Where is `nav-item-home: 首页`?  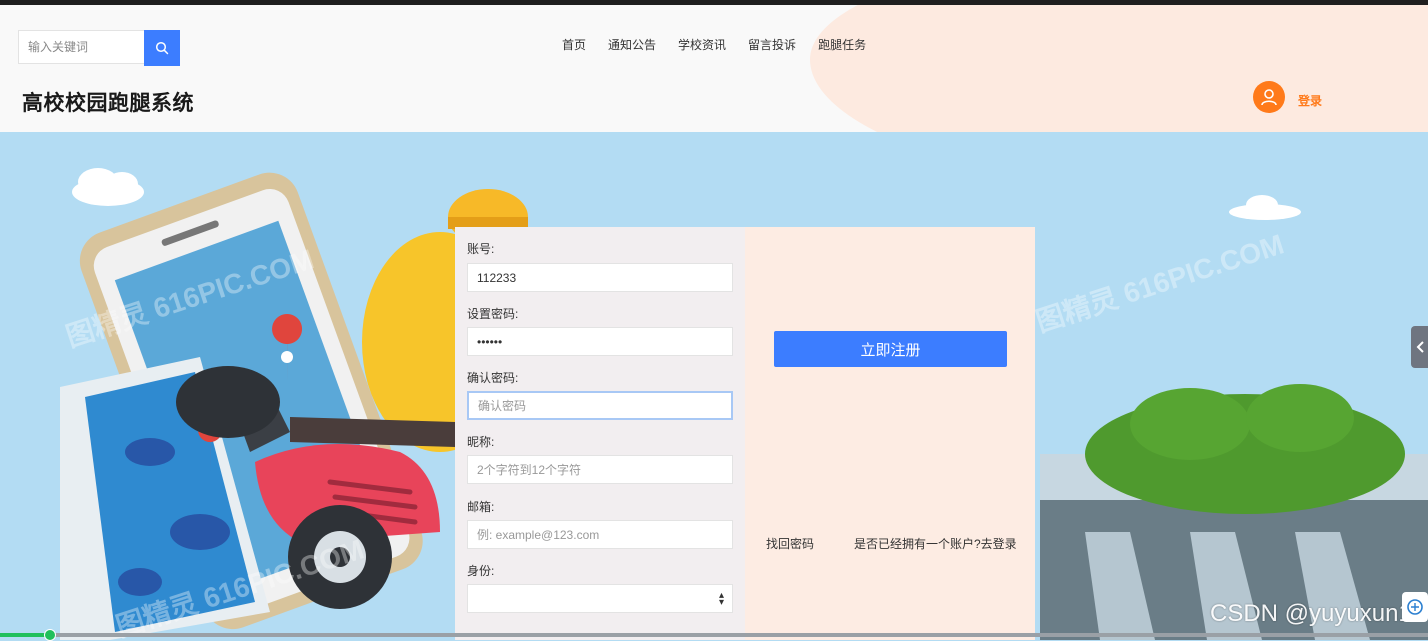 nav-item-home: 首页 is located at coordinates (574, 44).